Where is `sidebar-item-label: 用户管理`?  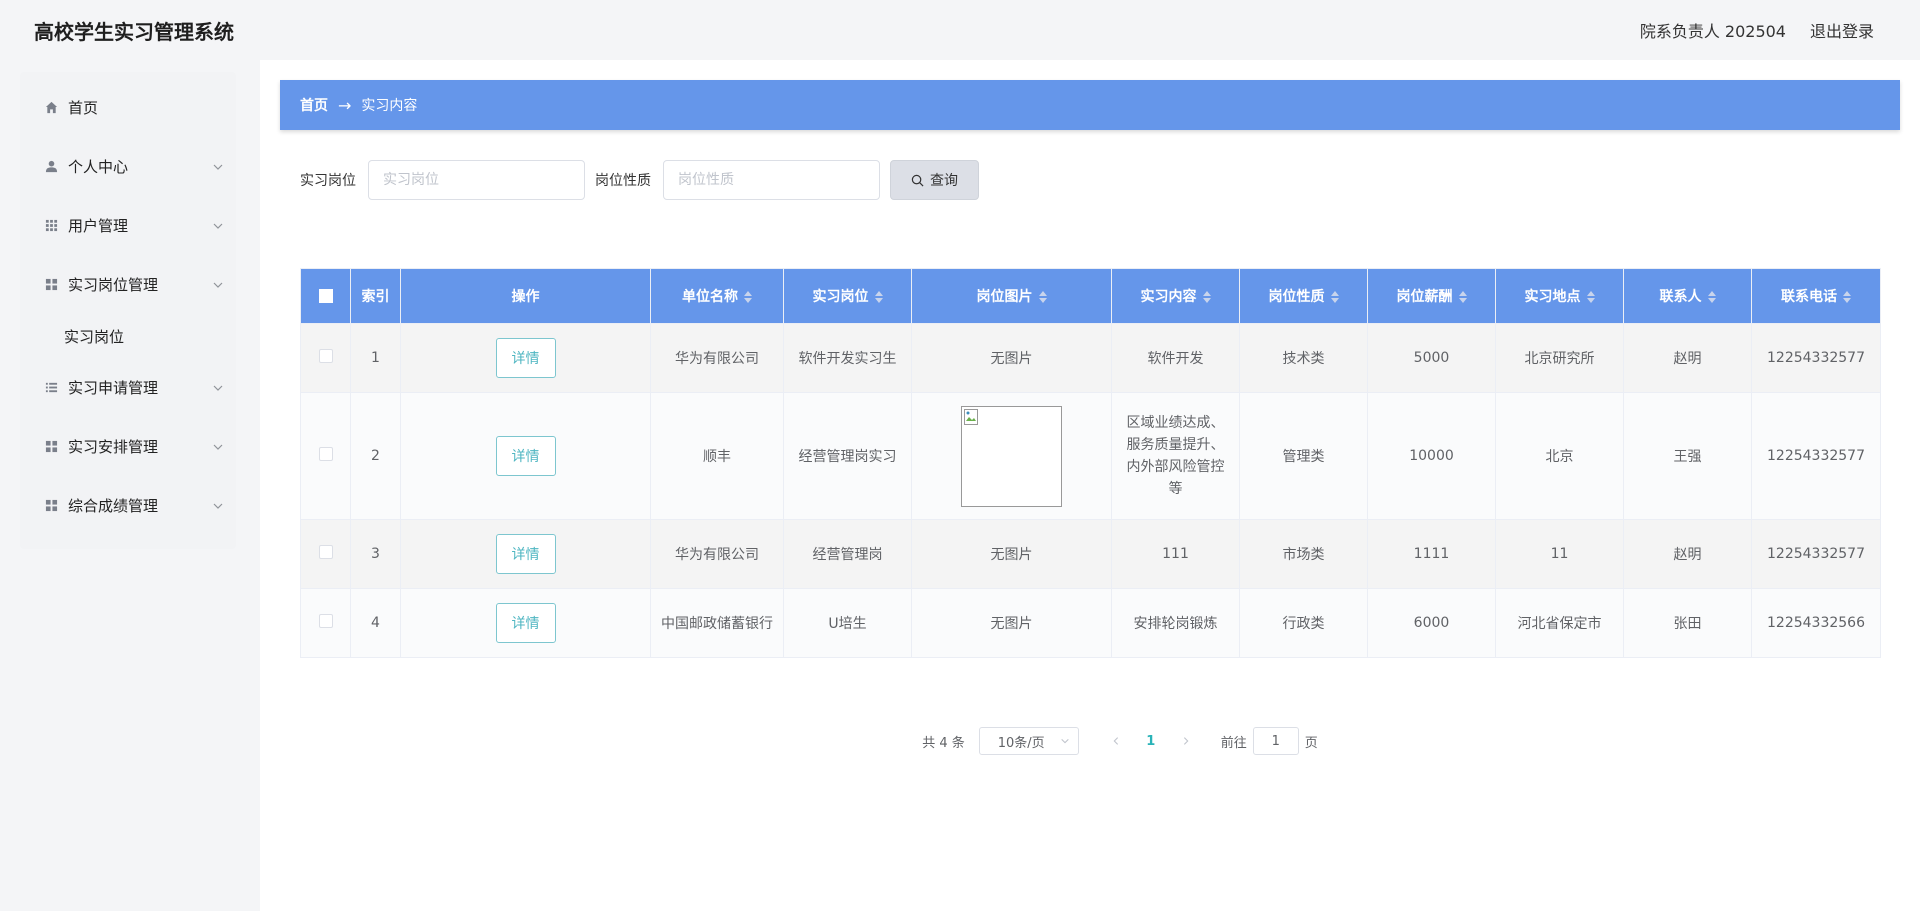 sidebar-item-label: 用户管理 is located at coordinates (98, 226).